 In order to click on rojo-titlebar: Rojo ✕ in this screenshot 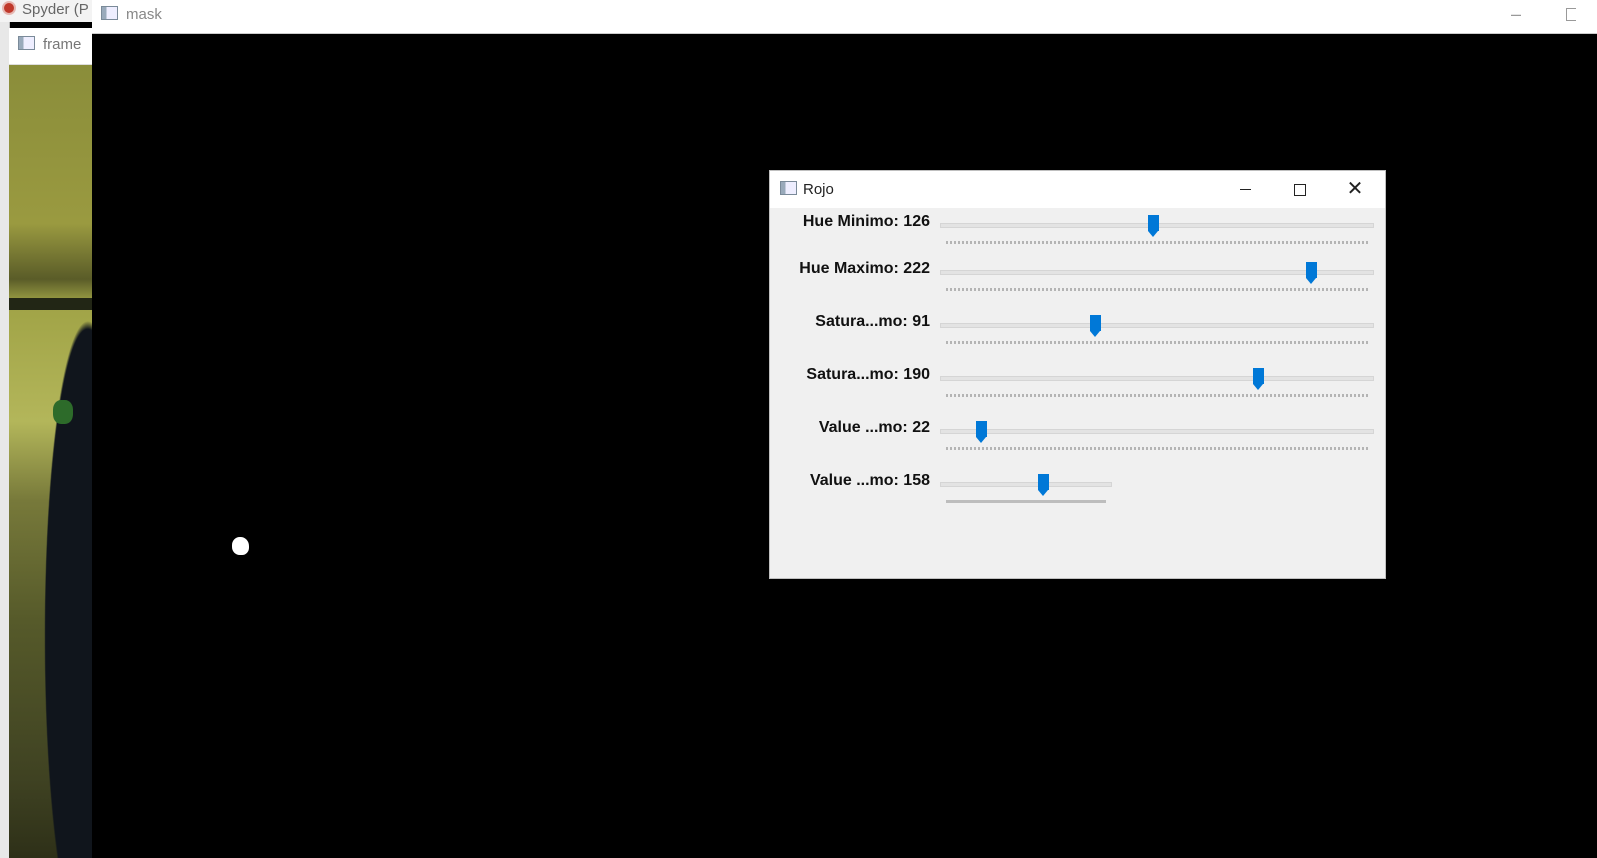, I will do `click(1077, 189)`.